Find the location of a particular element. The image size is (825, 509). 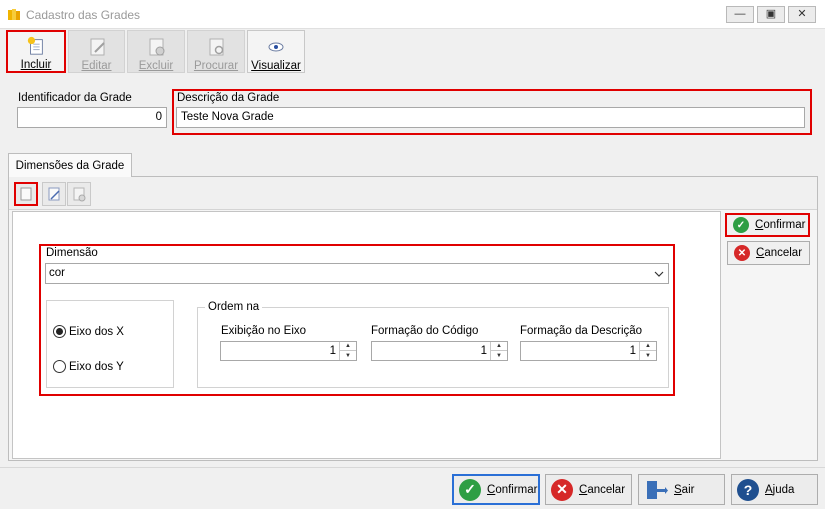

descricao-label: Descrição da Grade is located at coordinates (228, 98).